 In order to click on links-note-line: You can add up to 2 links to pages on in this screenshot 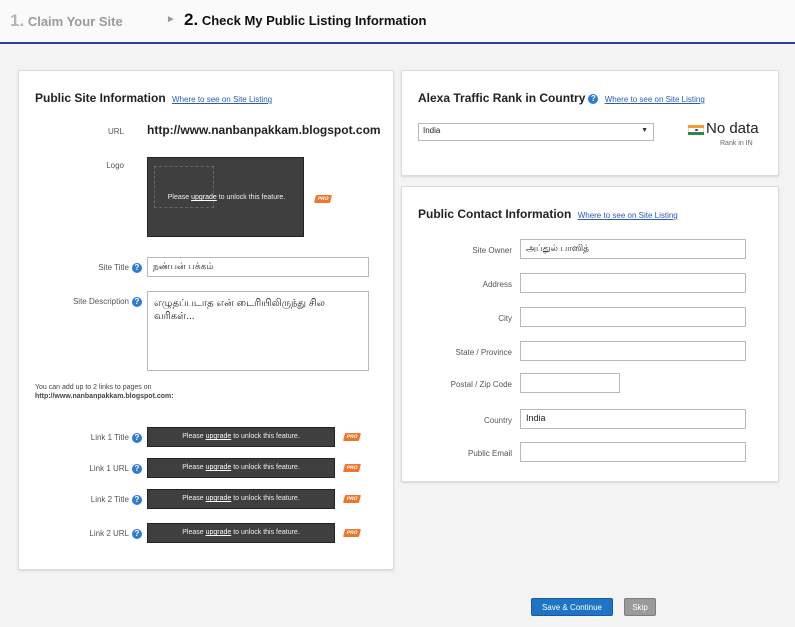, I will do `click(93, 387)`.